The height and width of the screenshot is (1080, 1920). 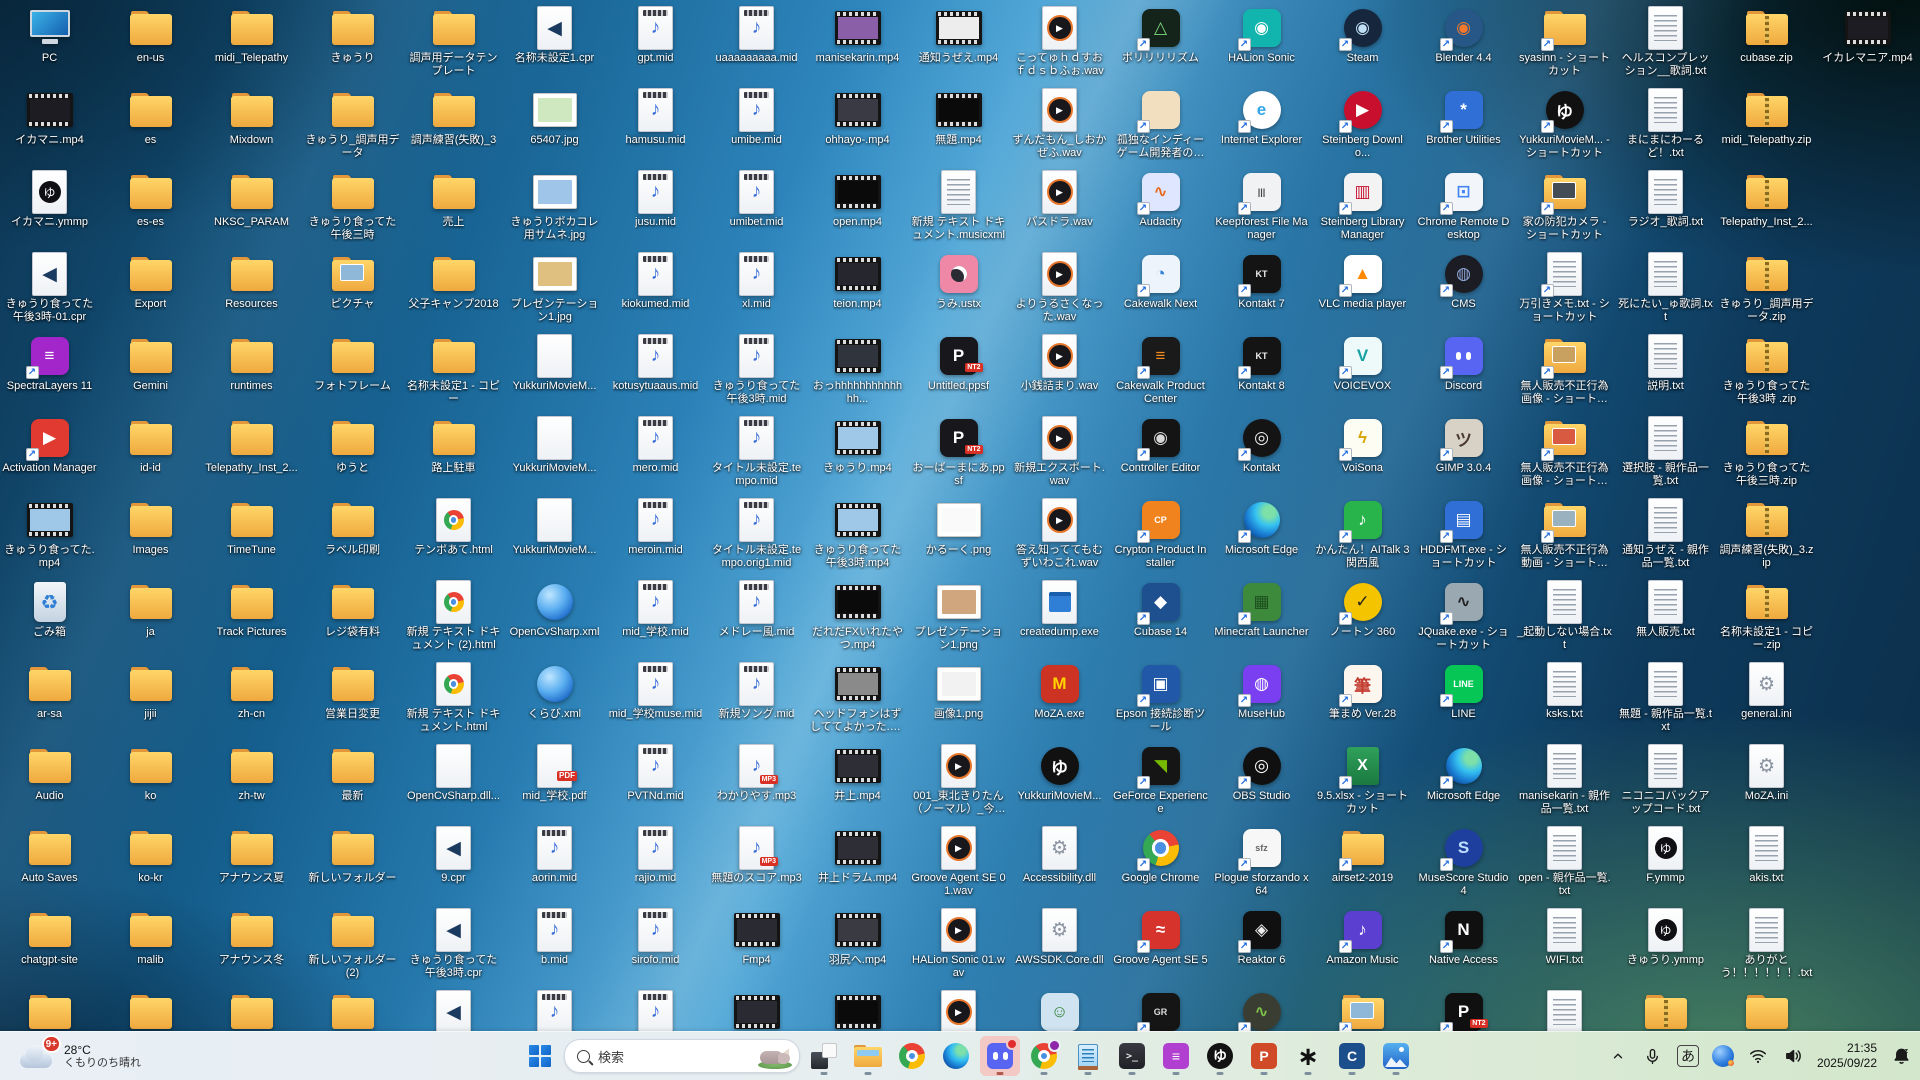 I want to click on desktop-icon: ヘッドフォンはずしててよかった.mp4, so click(x=857, y=698).